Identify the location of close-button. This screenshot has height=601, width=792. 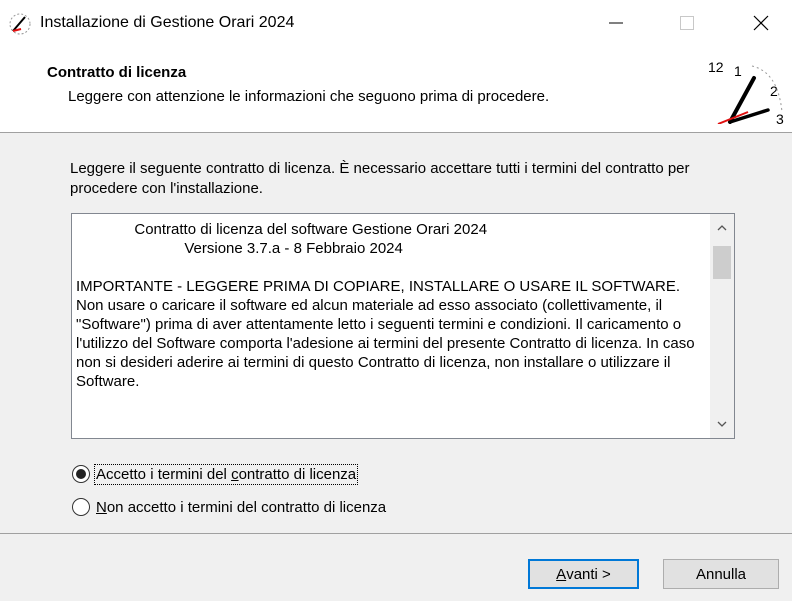
(761, 23).